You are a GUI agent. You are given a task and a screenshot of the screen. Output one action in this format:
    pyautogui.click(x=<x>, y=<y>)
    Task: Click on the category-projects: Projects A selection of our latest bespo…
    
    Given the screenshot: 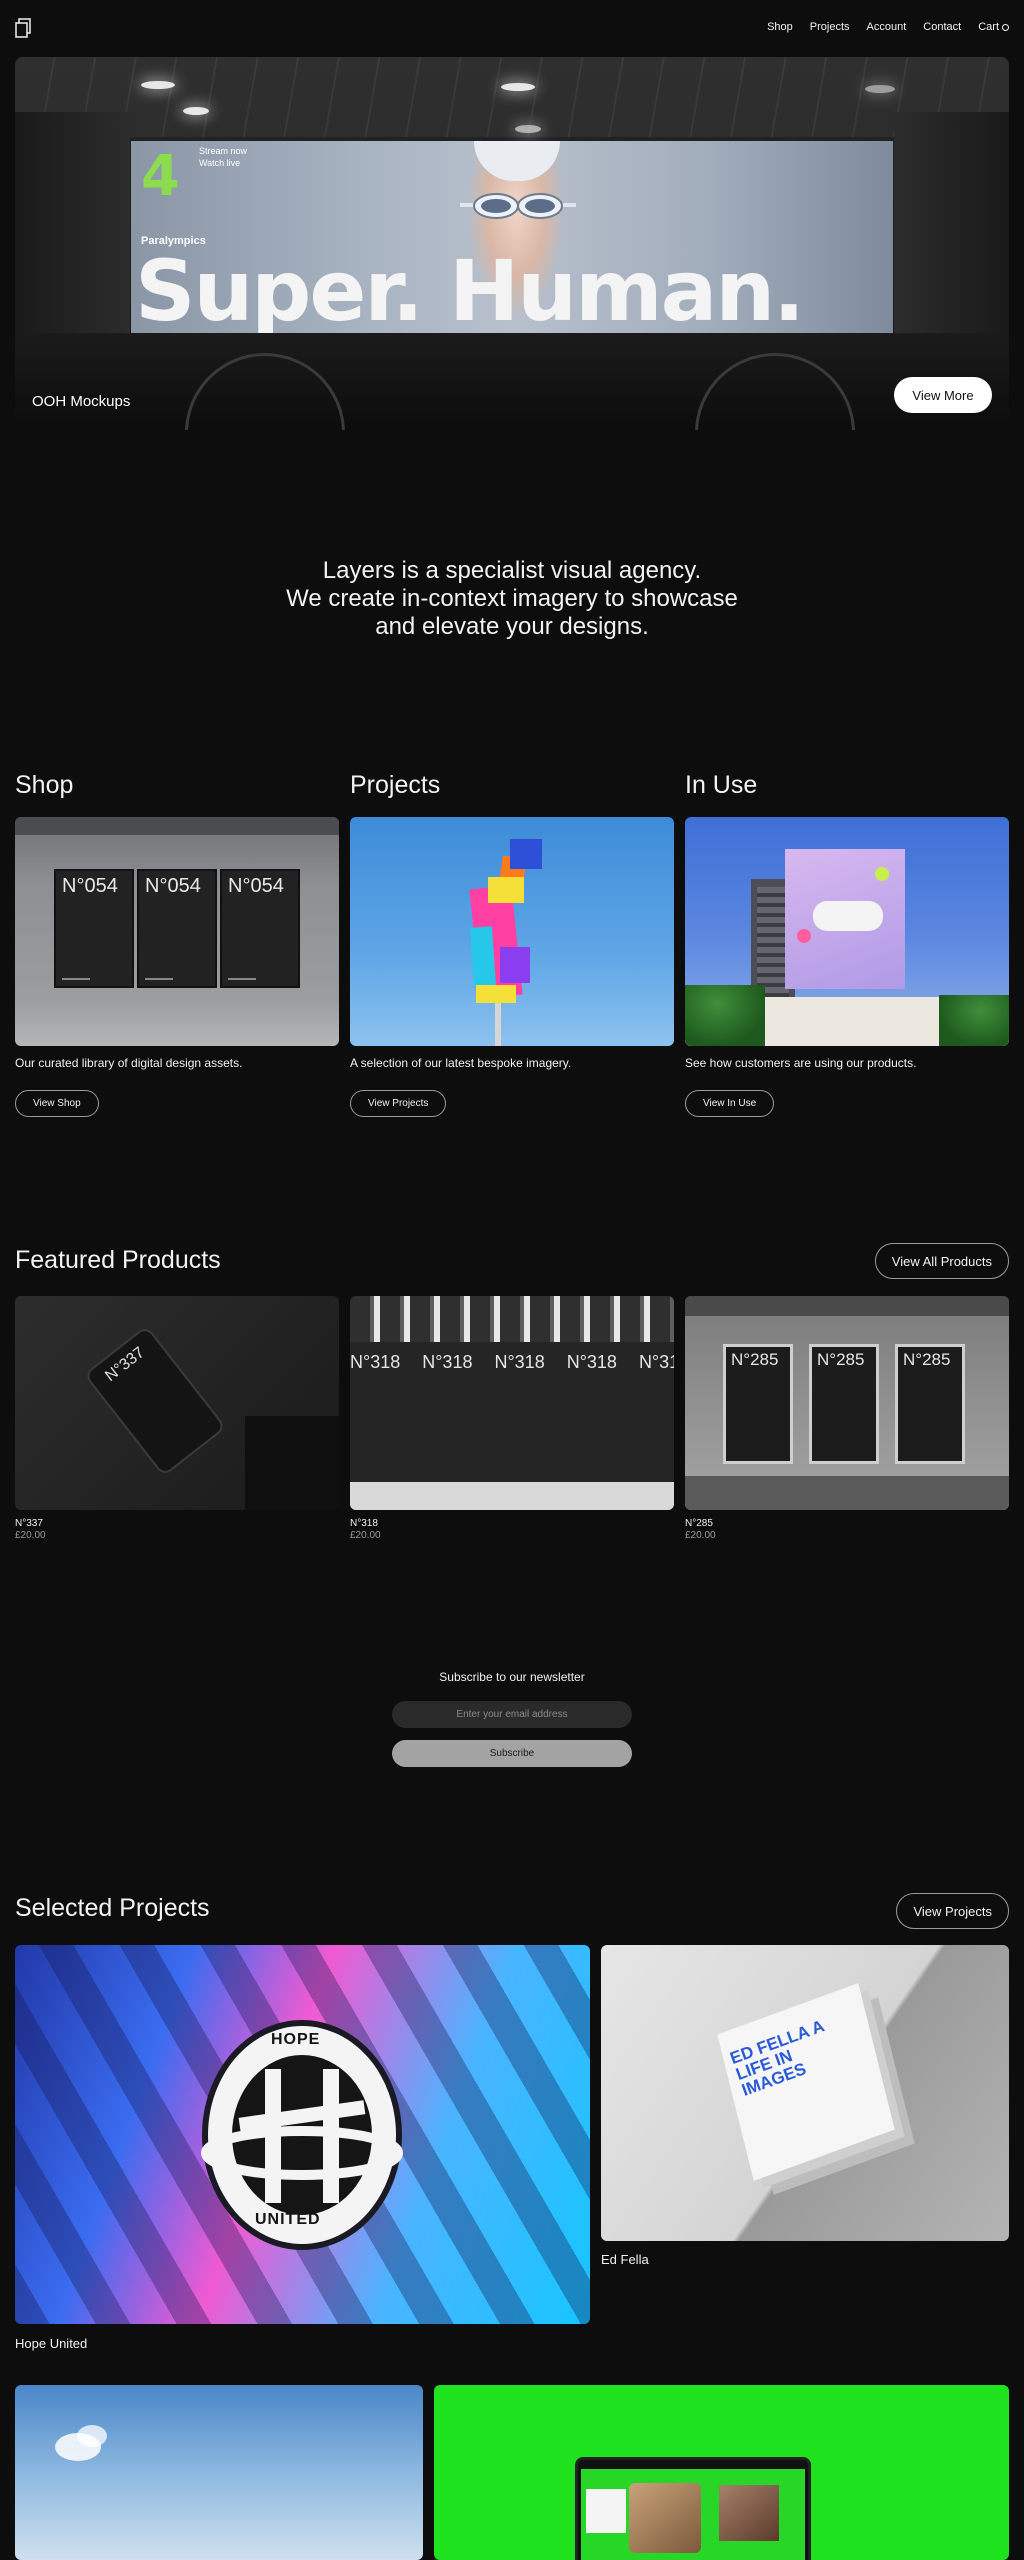 What is the action you would take?
    pyautogui.click(x=512, y=943)
    